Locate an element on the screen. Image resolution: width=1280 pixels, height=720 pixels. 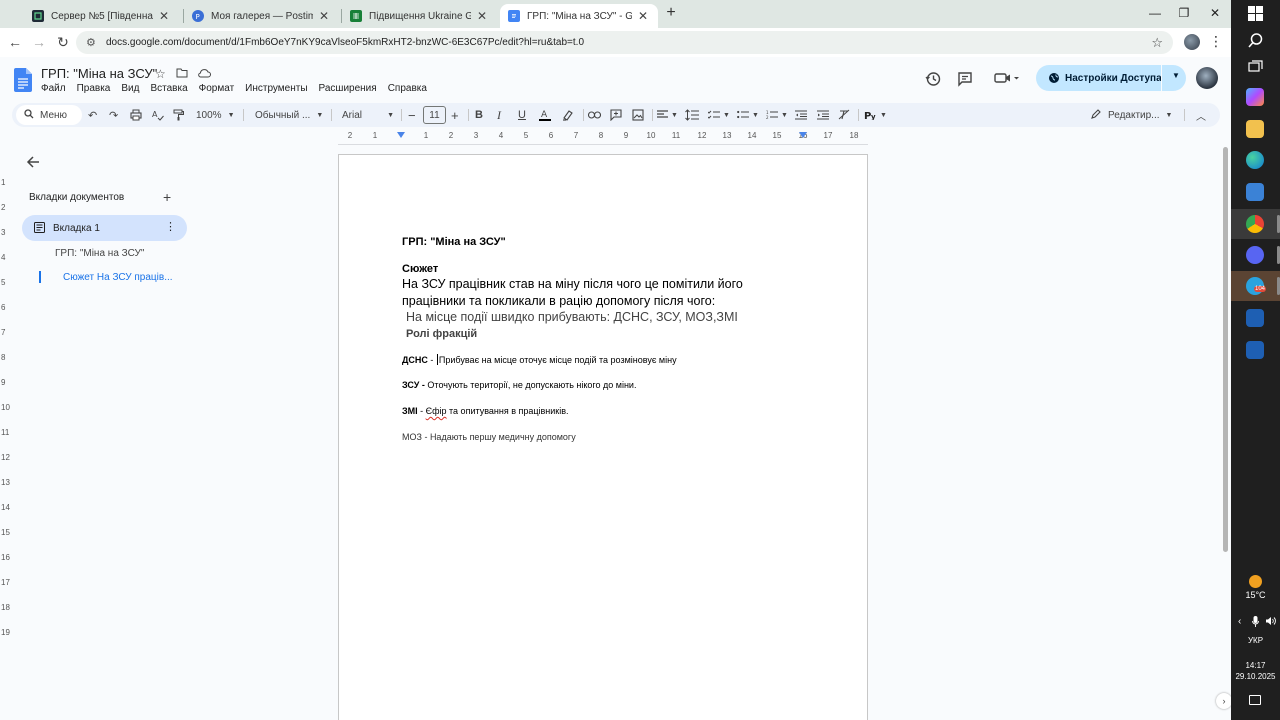
menu-format: Формат is located at coordinates (217, 88).